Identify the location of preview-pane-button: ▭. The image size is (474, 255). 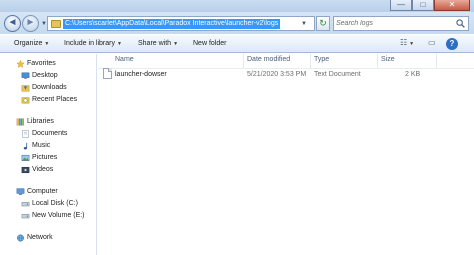
(432, 44).